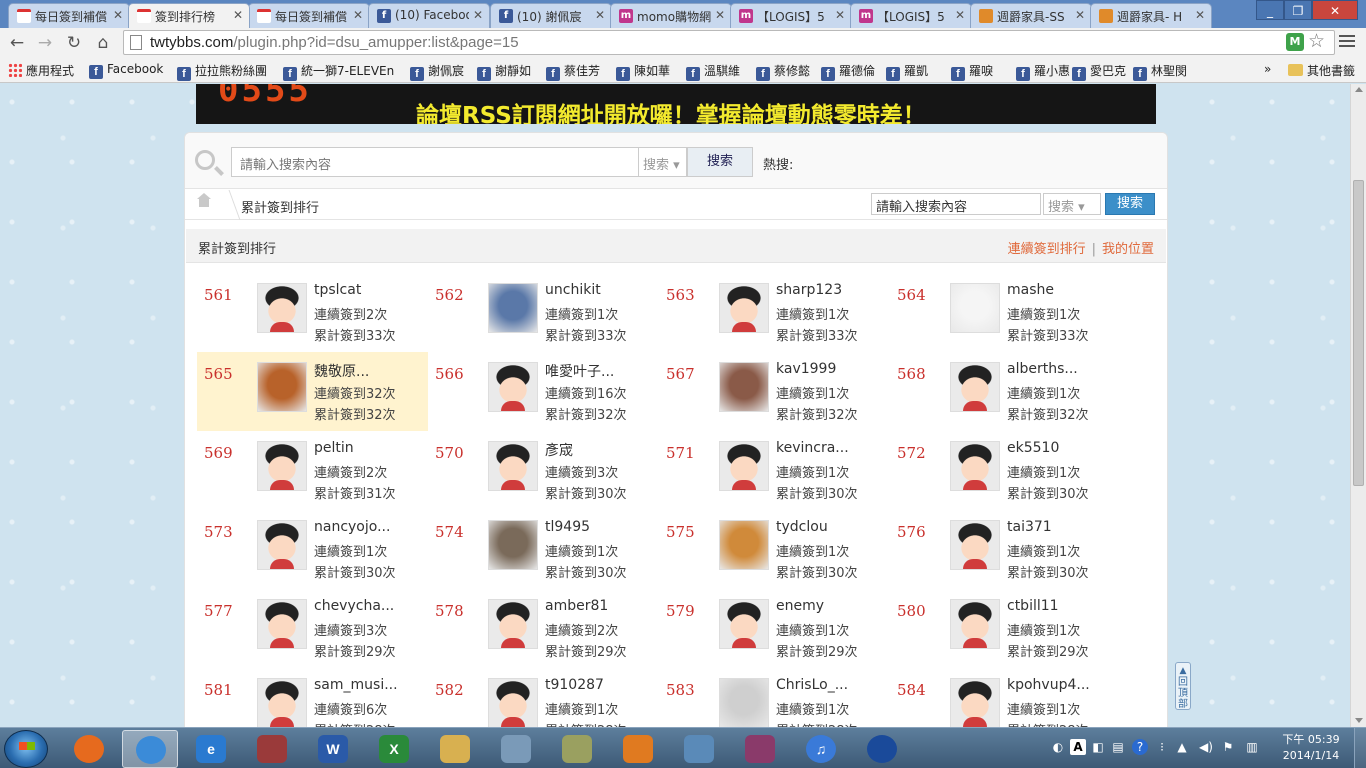  Describe the element at coordinates (574, 685) in the screenshot. I see `username-link: t910287` at that location.